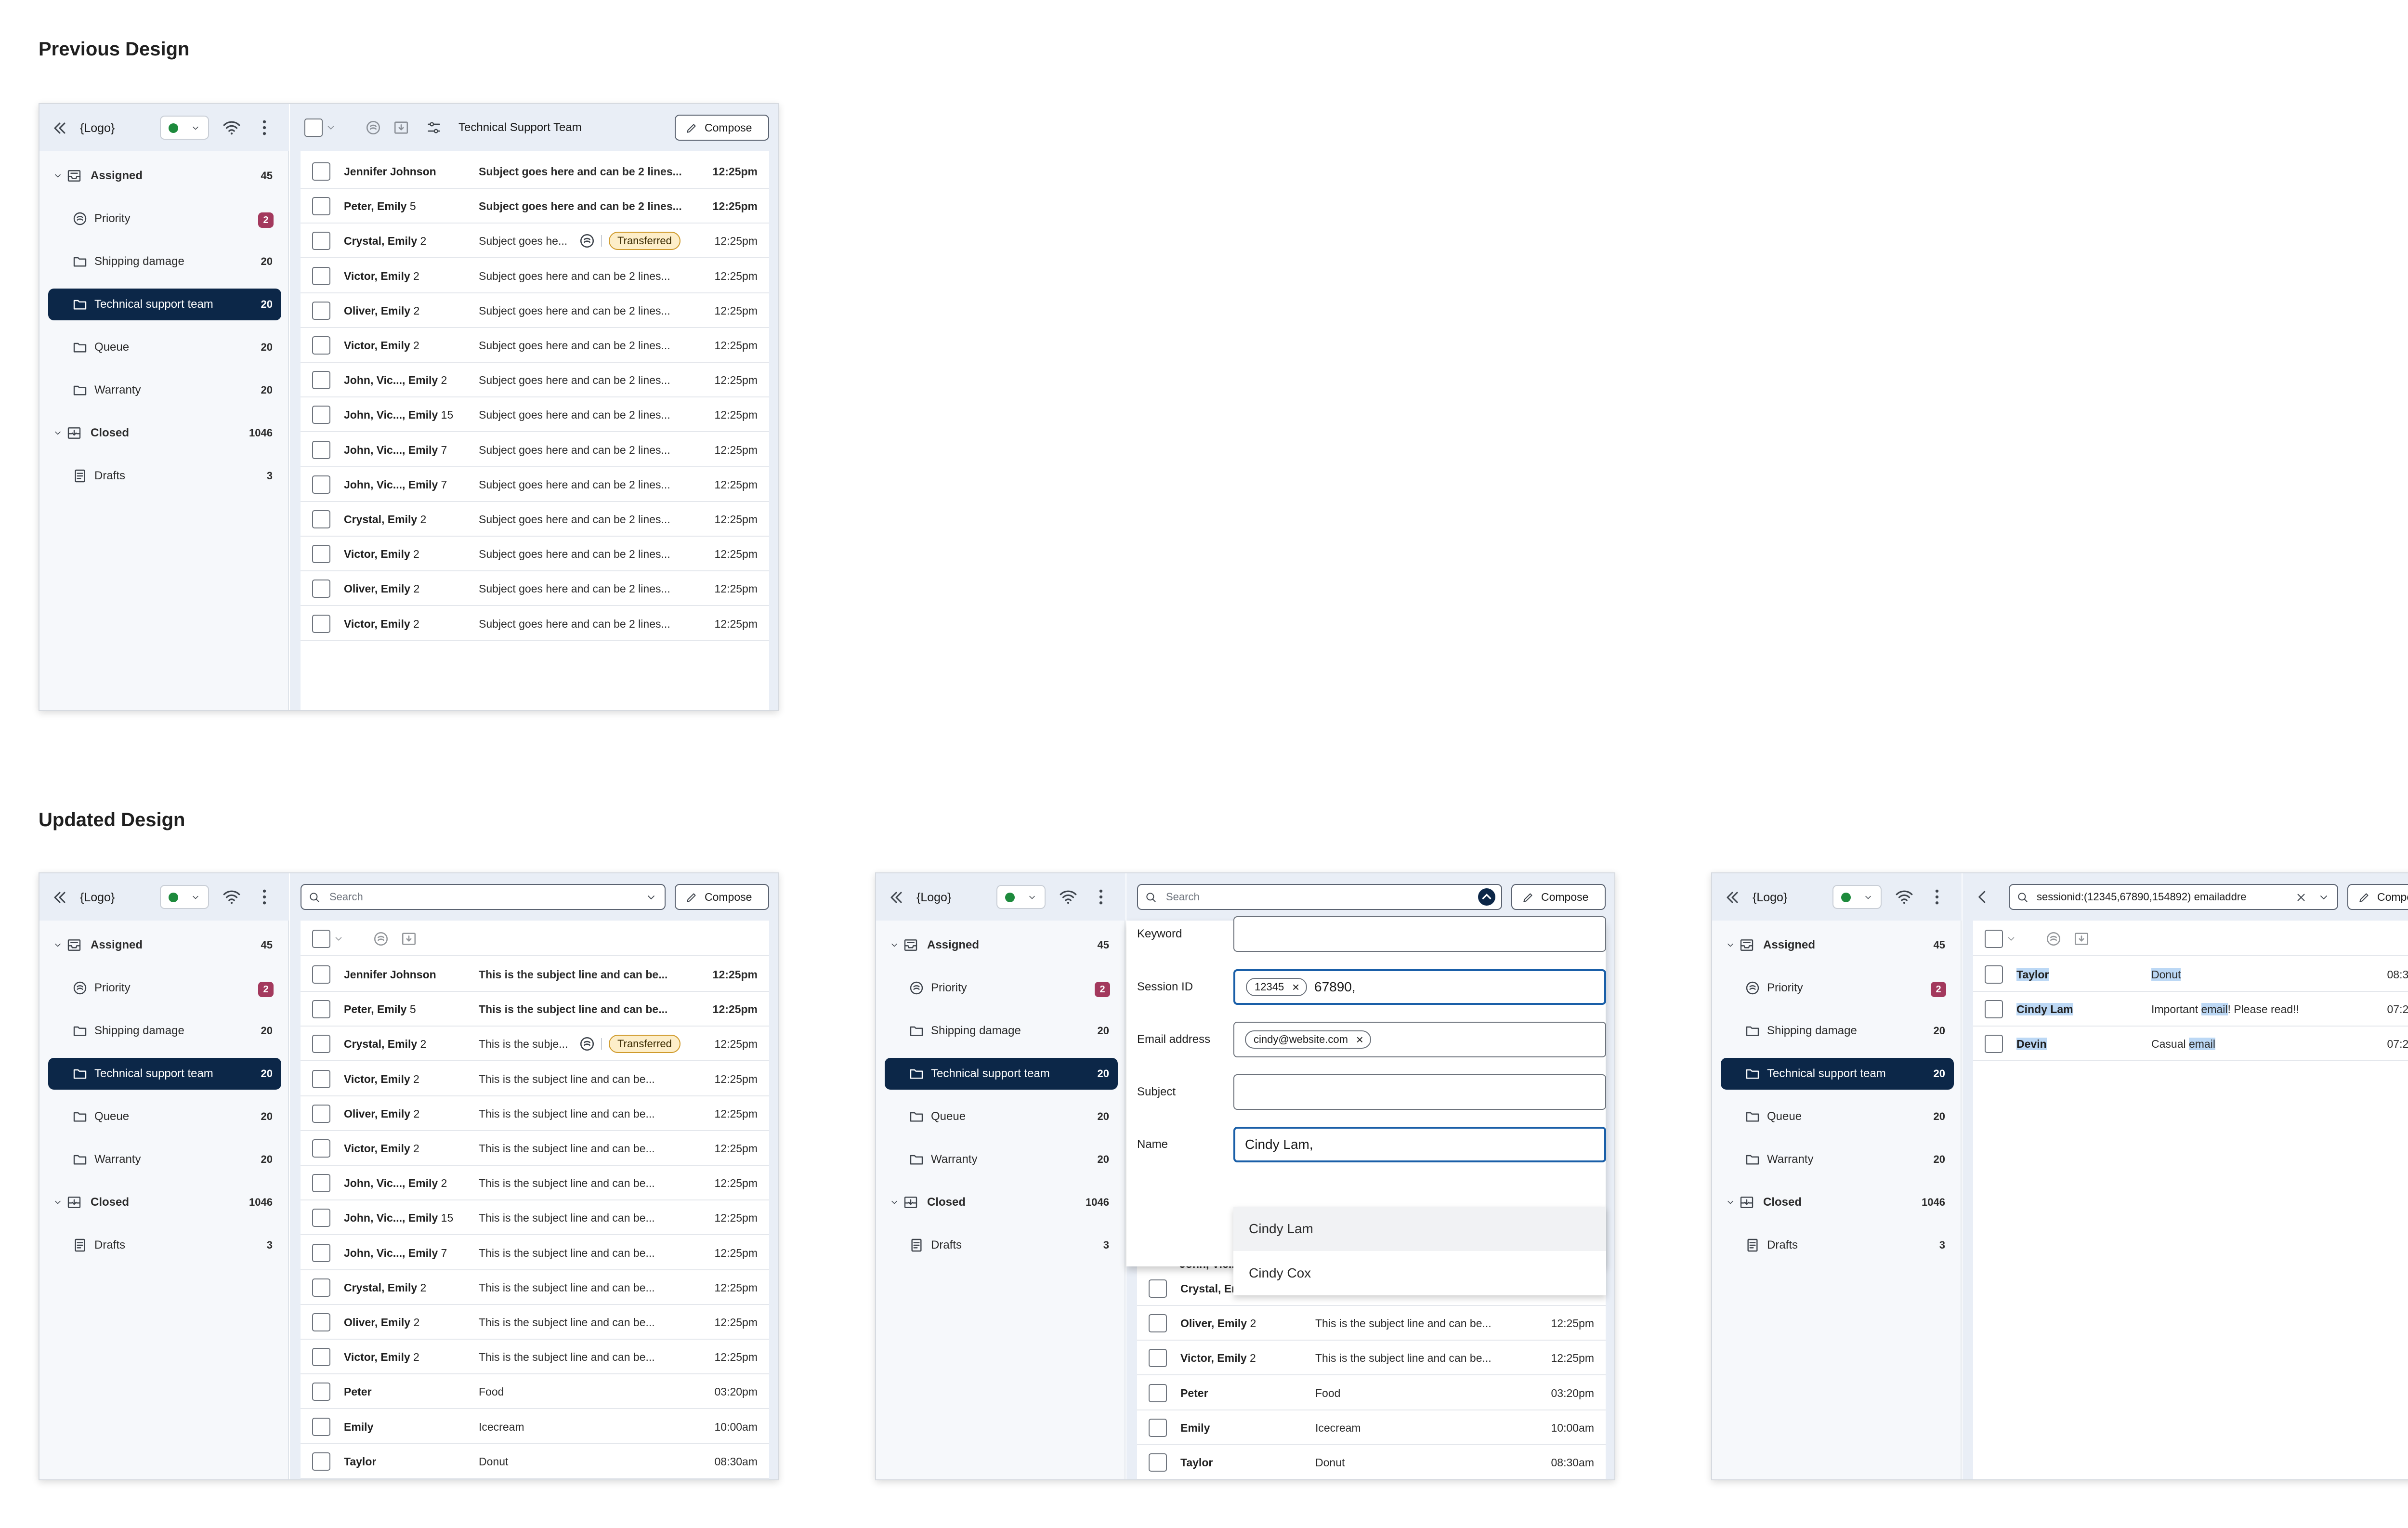 The image size is (2408, 1528). What do you see at coordinates (401, 128) in the screenshot?
I see `close-conversation-button` at bounding box center [401, 128].